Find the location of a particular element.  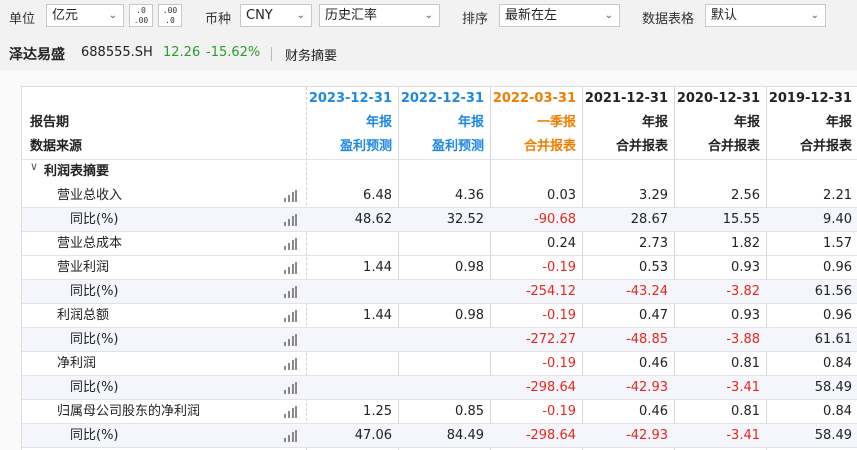

table-cell: 0.96 is located at coordinates (837, 315).